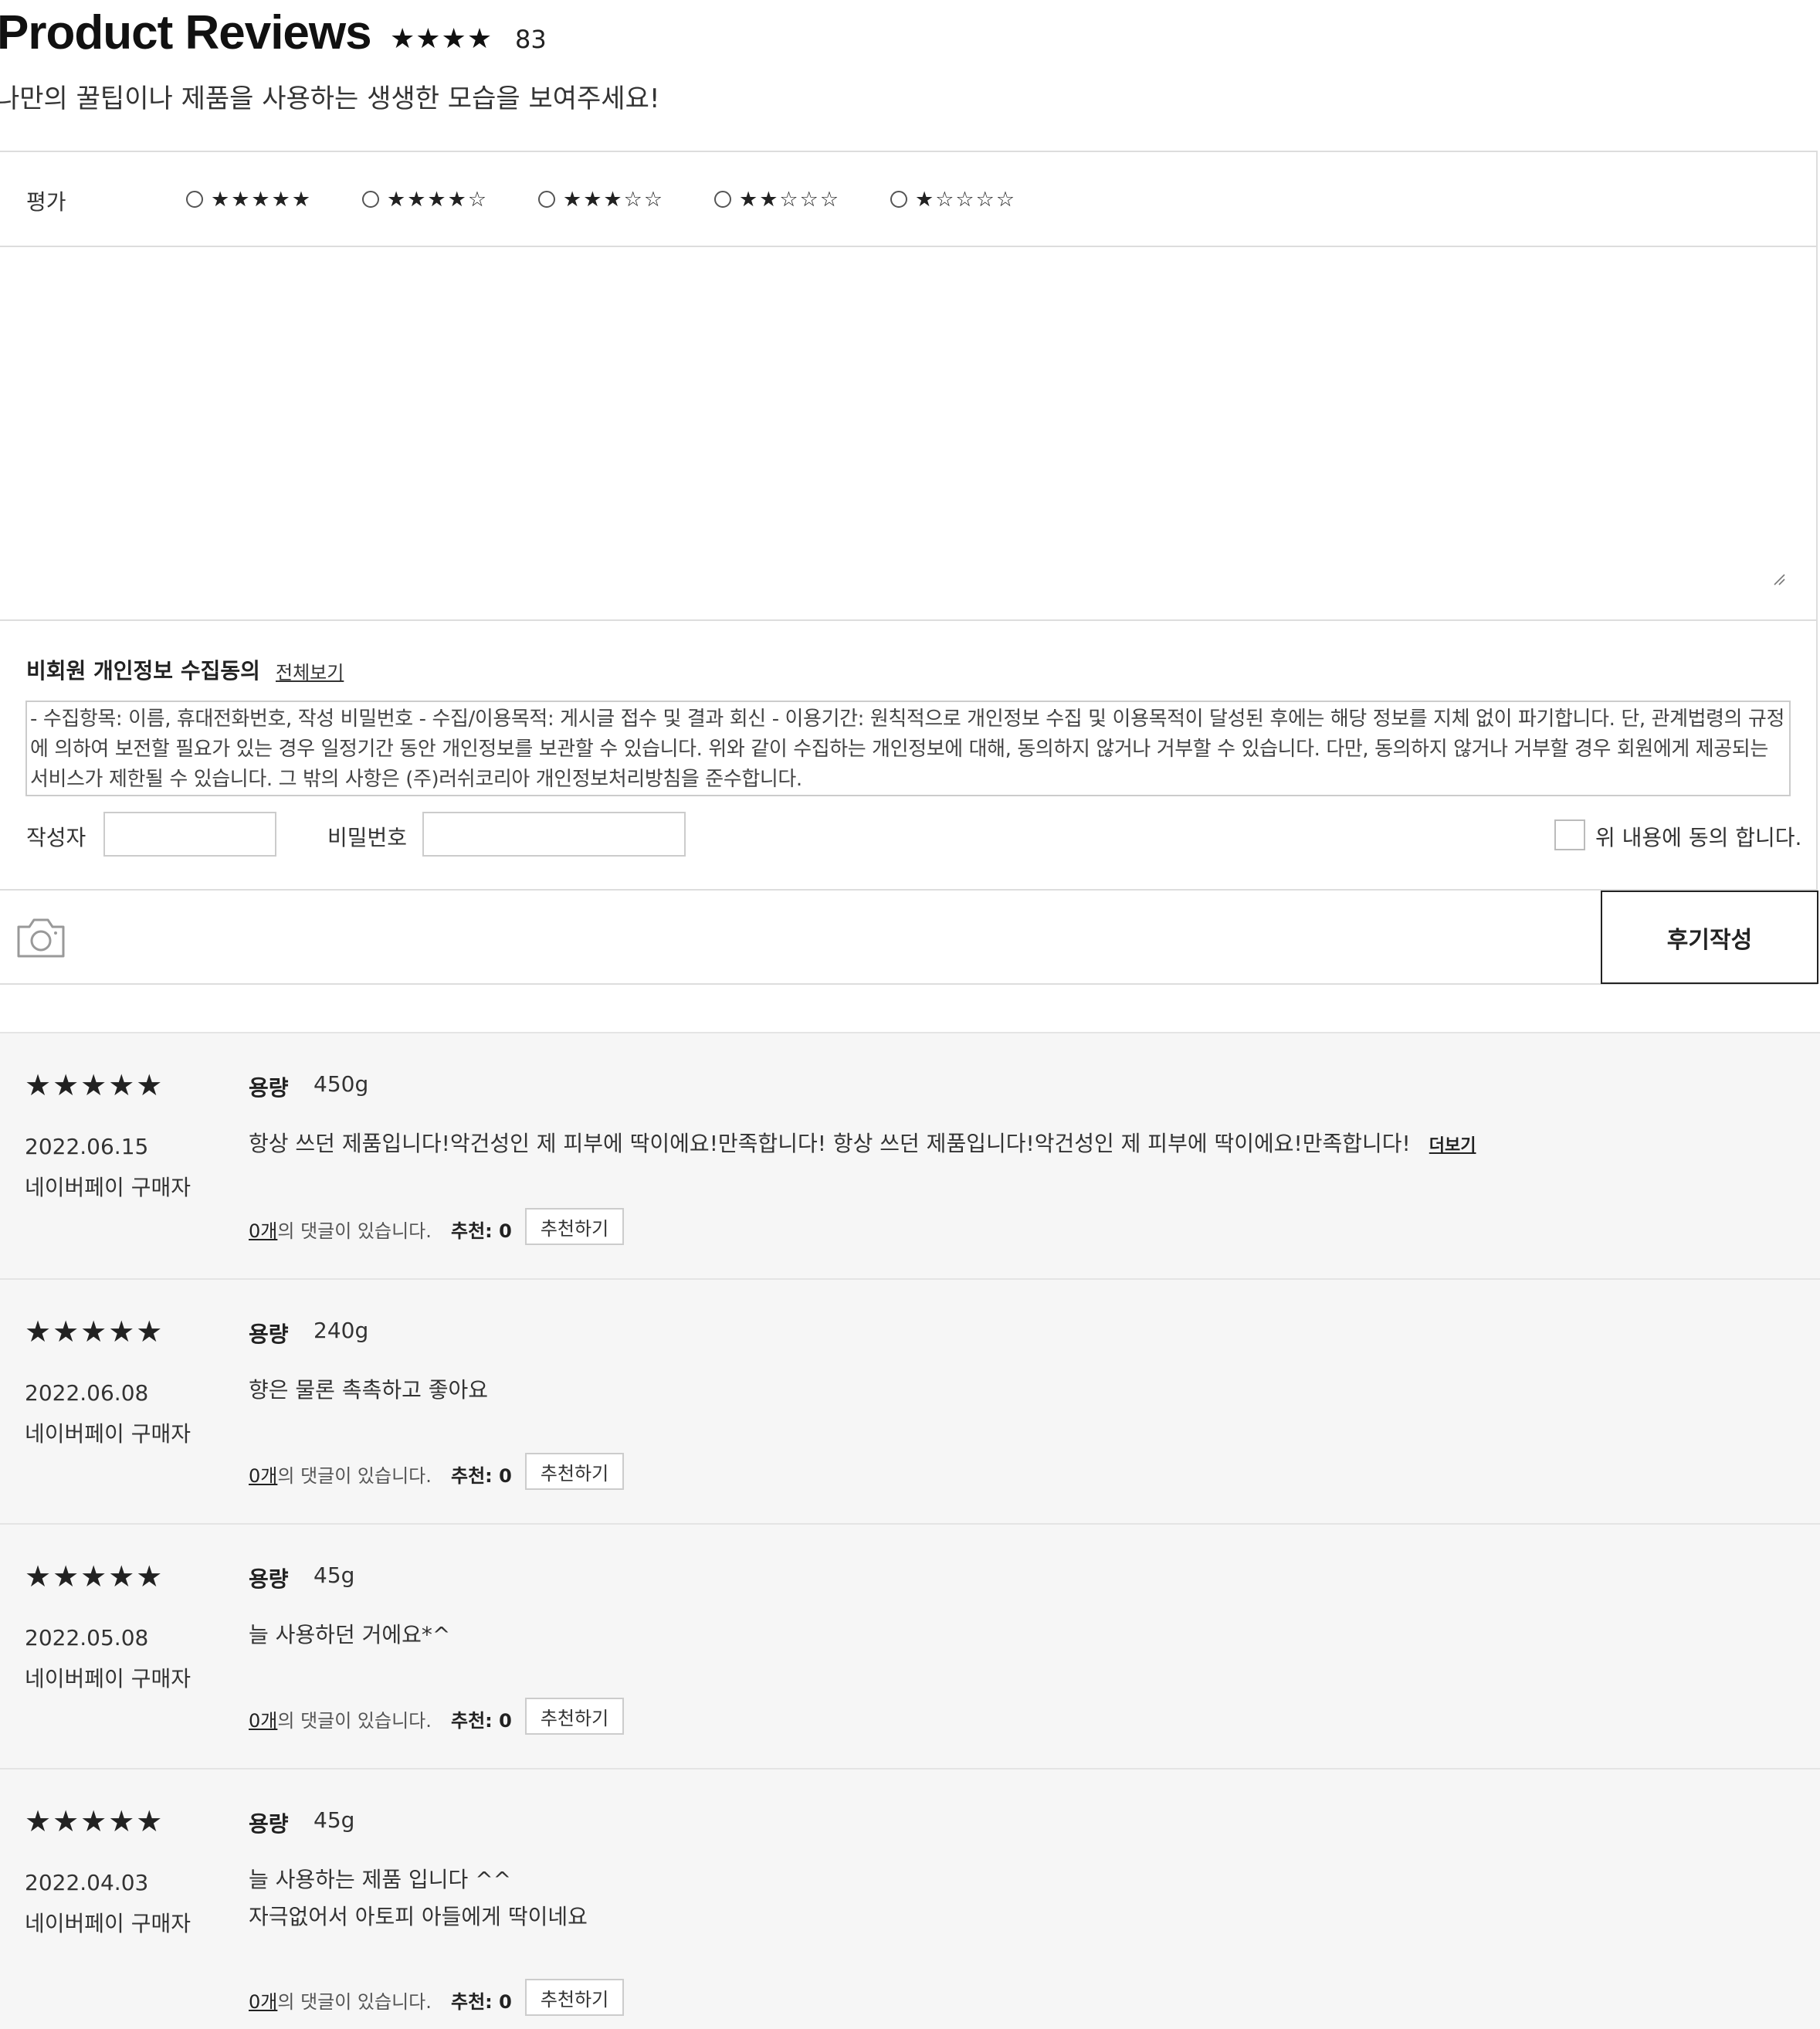 This screenshot has width=1820, height=2029. What do you see at coordinates (341, 1084) in the screenshot?
I see `option-value: 450g` at bounding box center [341, 1084].